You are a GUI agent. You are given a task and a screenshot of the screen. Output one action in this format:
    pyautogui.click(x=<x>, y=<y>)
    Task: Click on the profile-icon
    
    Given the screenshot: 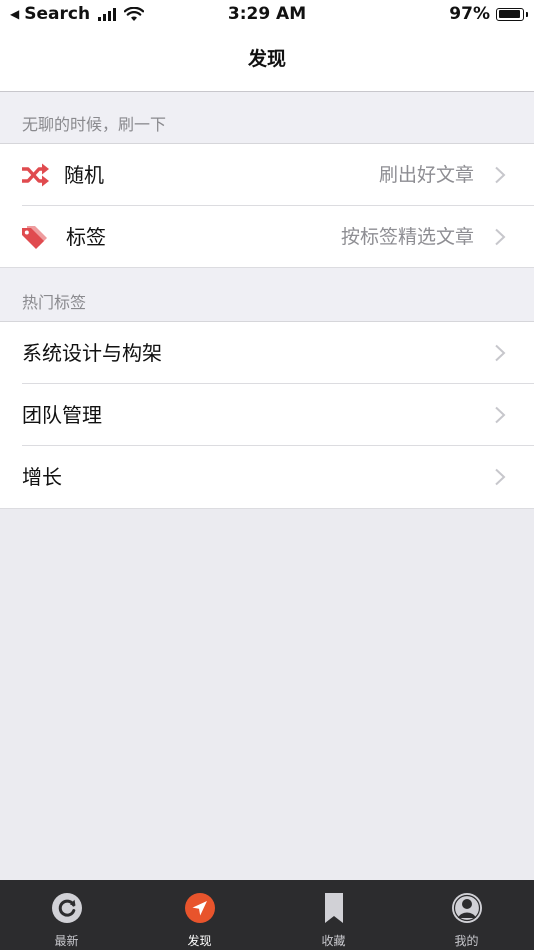 What is the action you would take?
    pyautogui.click(x=466, y=908)
    